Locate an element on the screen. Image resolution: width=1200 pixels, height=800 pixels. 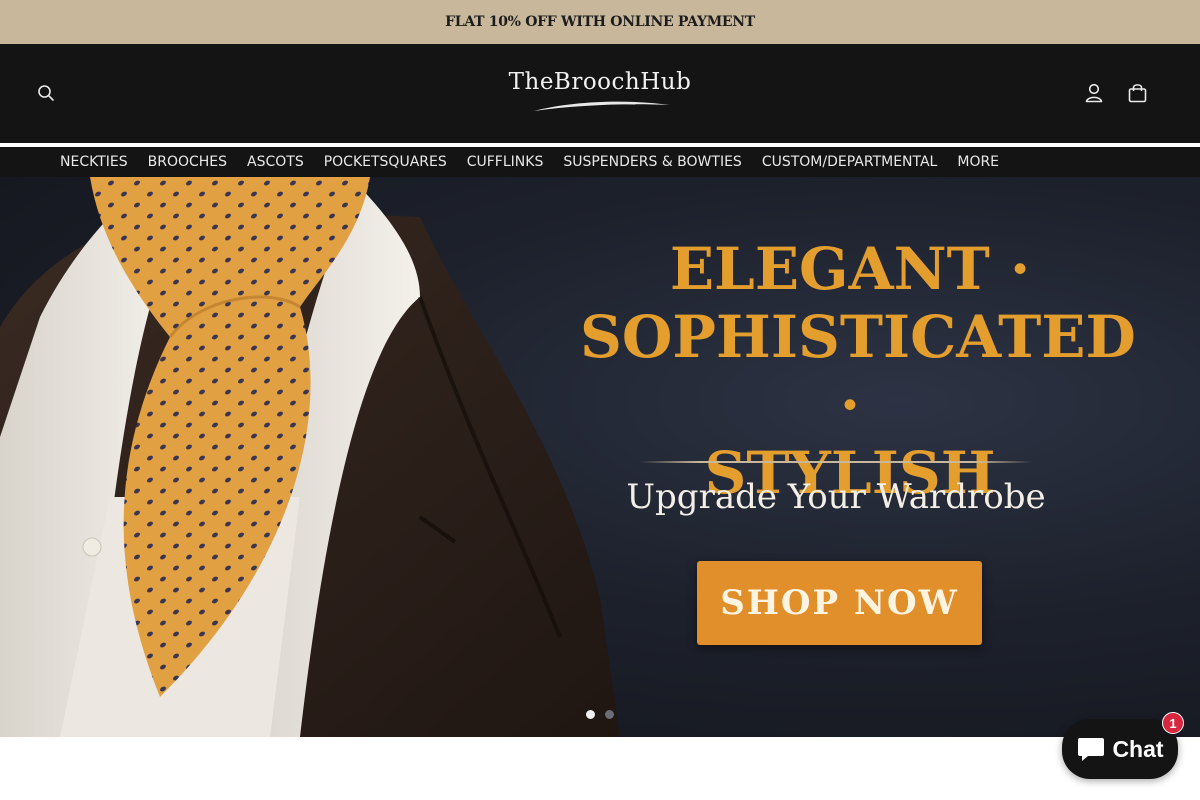
shopping-bag-icon is located at coordinates (1137, 93).